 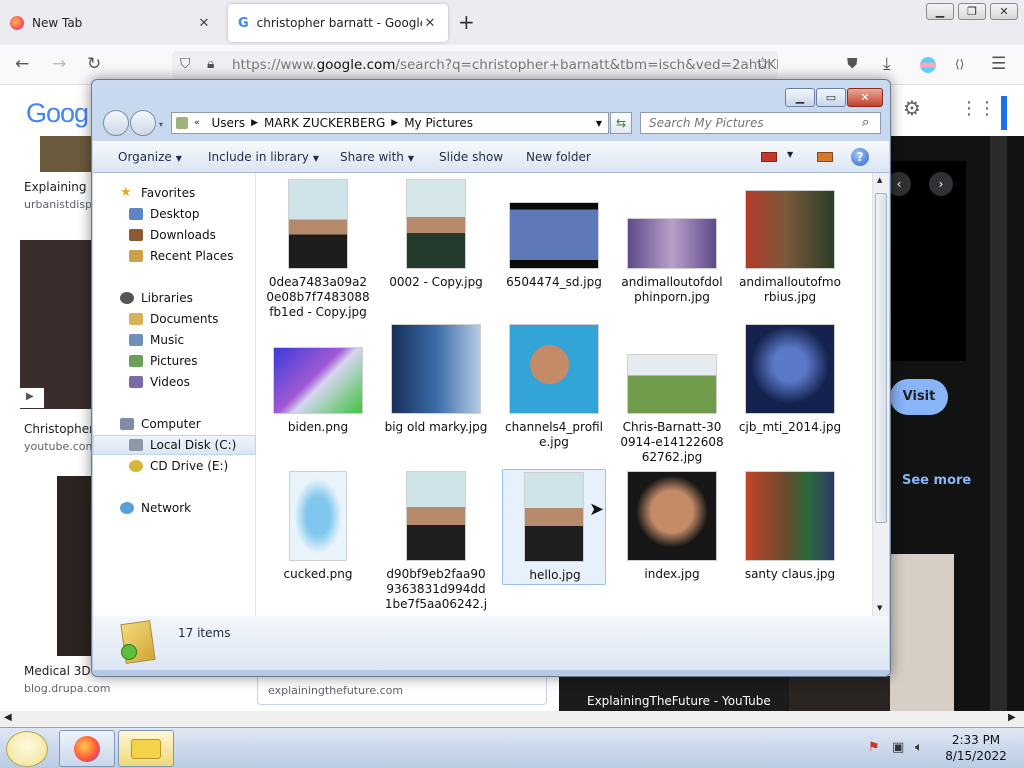 What do you see at coordinates (998, 64) in the screenshot?
I see `menu-hamburger-icon: ☰` at bounding box center [998, 64].